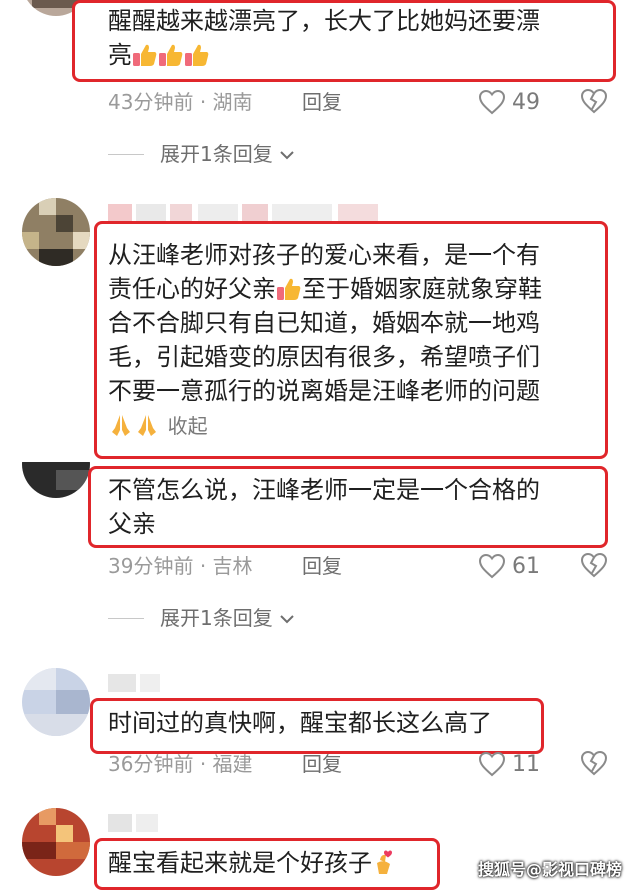 This screenshot has width=640, height=890. I want to click on comment-meta: 43分钟前 · 湖南, so click(180, 102).